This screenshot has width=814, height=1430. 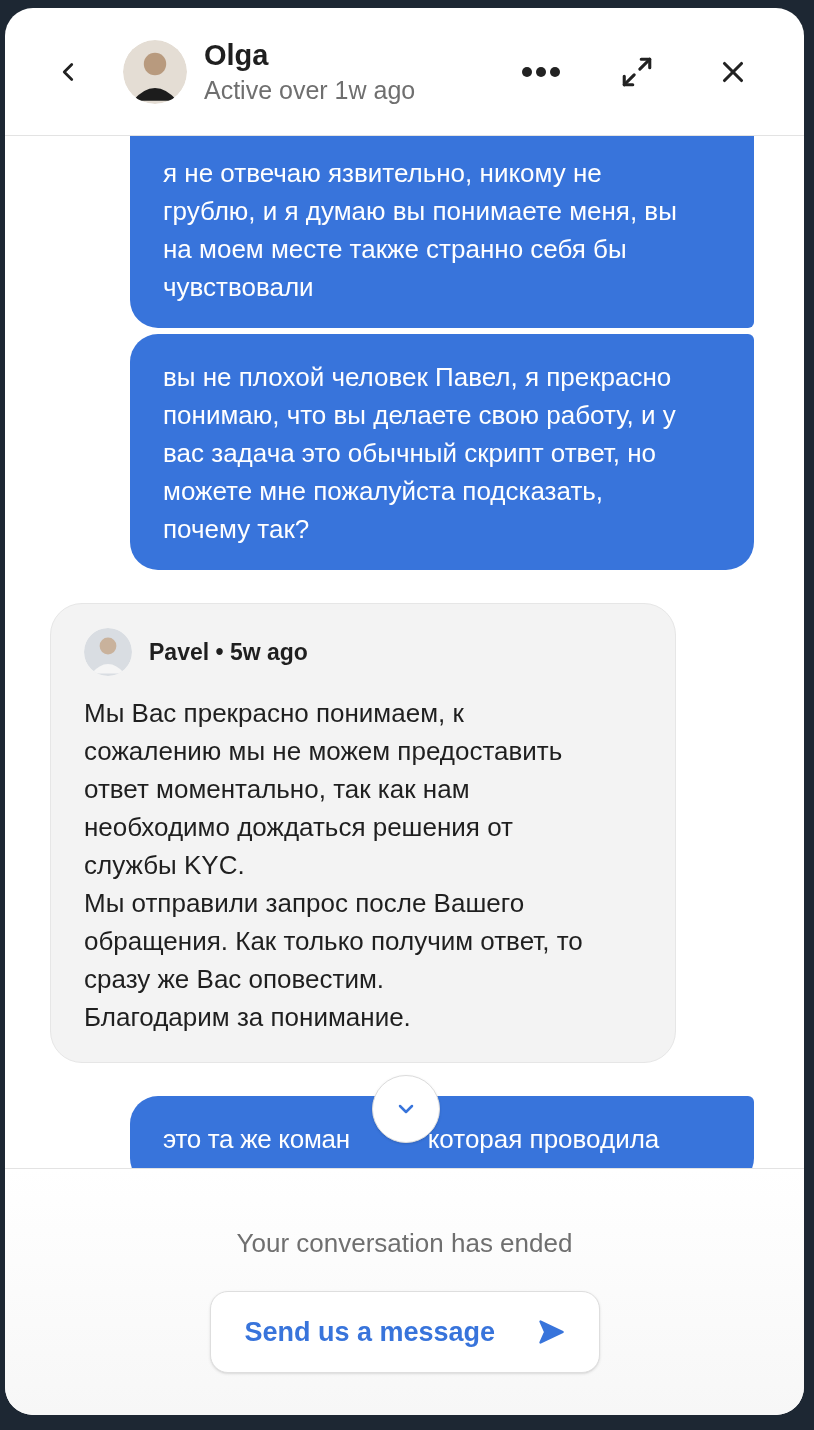 What do you see at coordinates (442, 232) in the screenshot?
I see `sent-message: я не отвечаю язвительно, никому не грублю, и я думаю вы понимаете меня, вы на моем месте также странно себя бы чувствовали` at bounding box center [442, 232].